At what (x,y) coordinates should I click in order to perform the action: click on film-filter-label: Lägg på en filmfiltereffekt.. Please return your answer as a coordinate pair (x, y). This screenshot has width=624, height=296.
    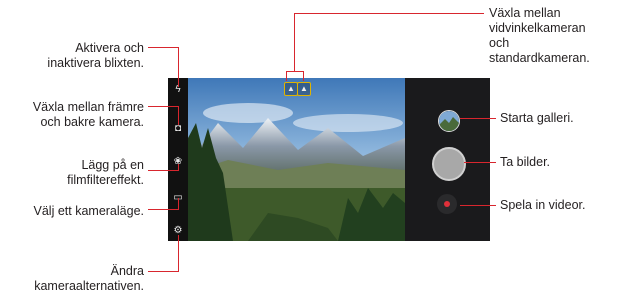
    Looking at the image, I should click on (105, 172).